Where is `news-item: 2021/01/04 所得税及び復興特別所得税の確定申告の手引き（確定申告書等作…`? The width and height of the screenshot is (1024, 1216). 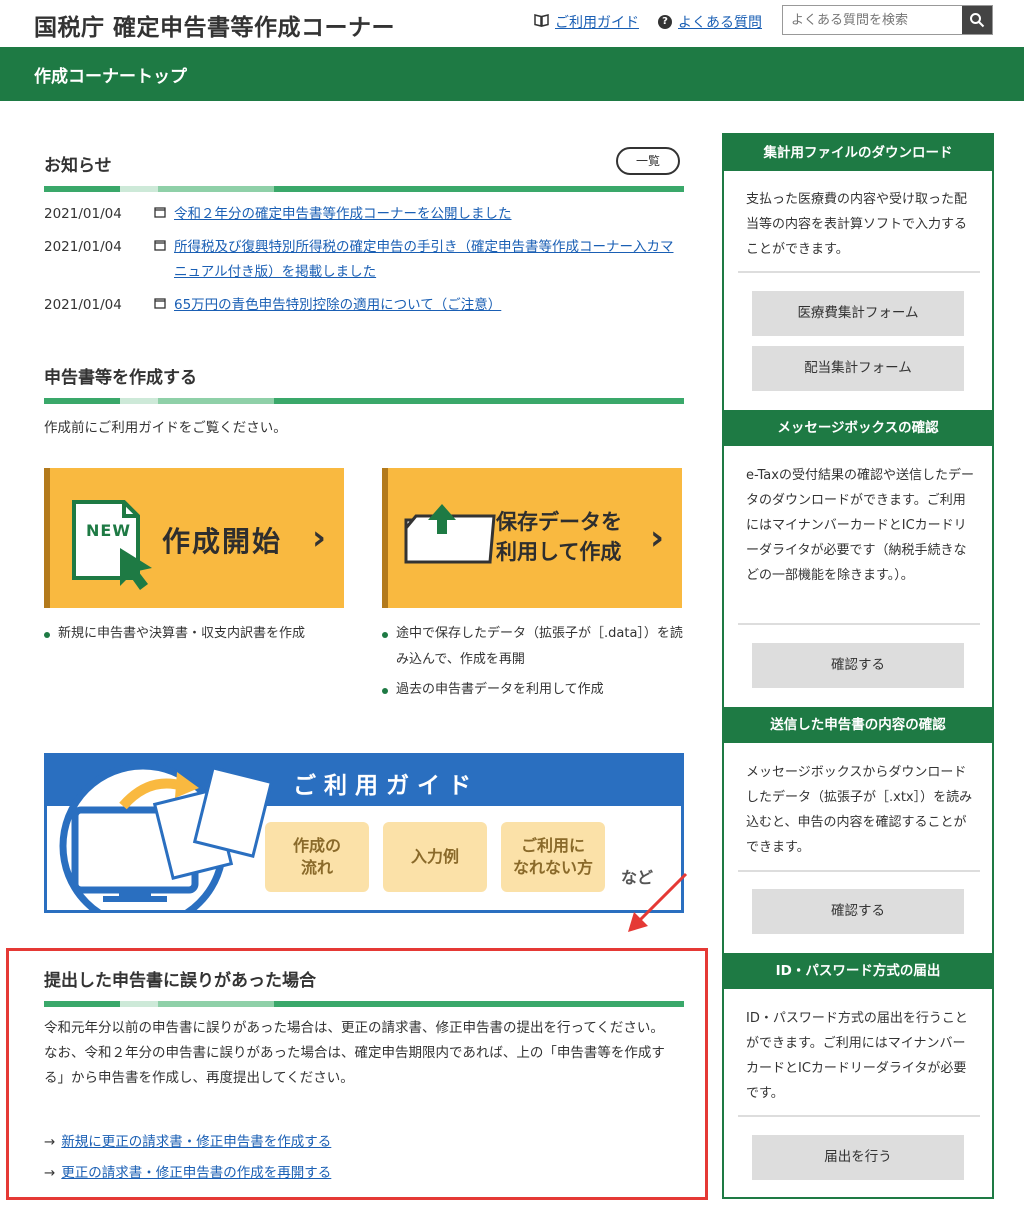 news-item: 2021/01/04 所得税及び復興特別所得税の確定申告の手引き（確定申告書等作… is located at coordinates (364, 260).